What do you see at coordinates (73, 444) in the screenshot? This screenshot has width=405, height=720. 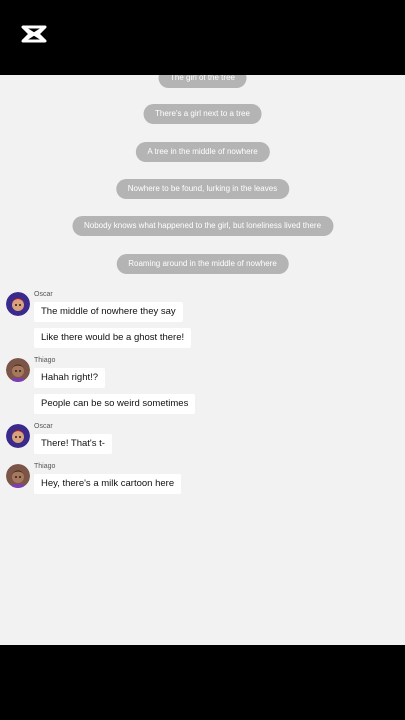 I see `message-bubble: There! That's t-` at bounding box center [73, 444].